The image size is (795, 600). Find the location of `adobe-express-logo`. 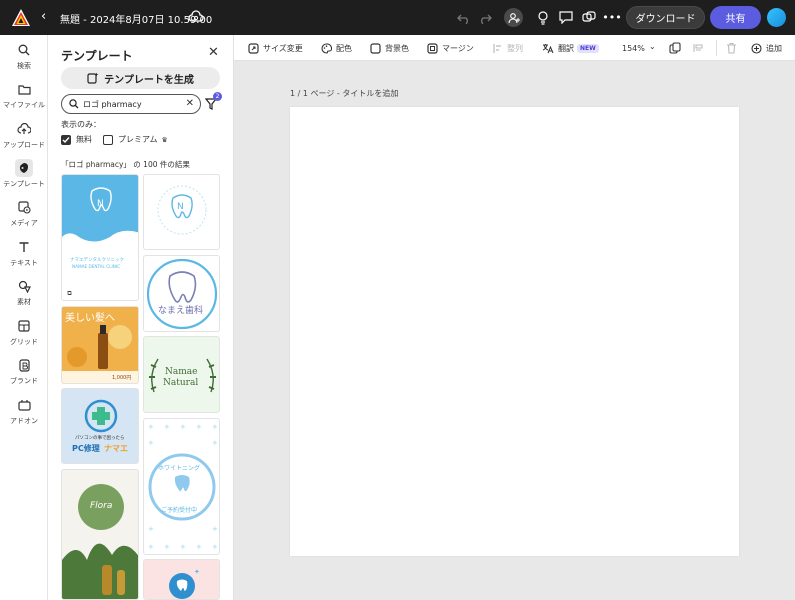

adobe-express-logo is located at coordinates (21, 17).